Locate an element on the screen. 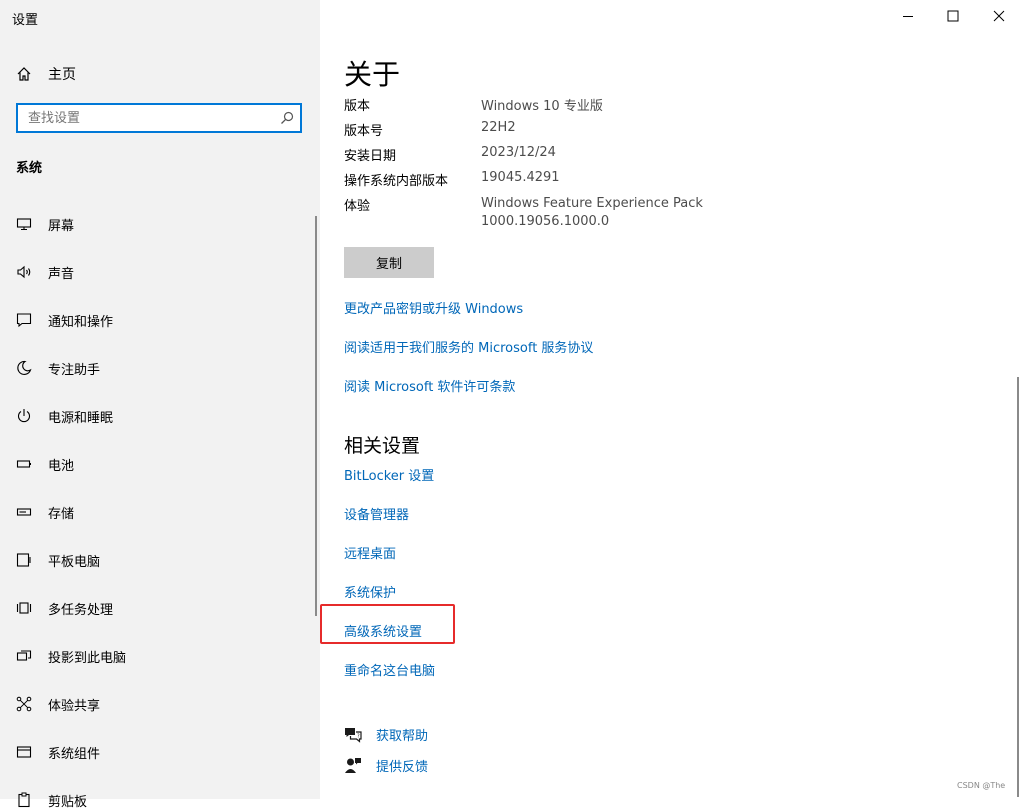 The image size is (1022, 811). multitask-icon is located at coordinates (24, 608).